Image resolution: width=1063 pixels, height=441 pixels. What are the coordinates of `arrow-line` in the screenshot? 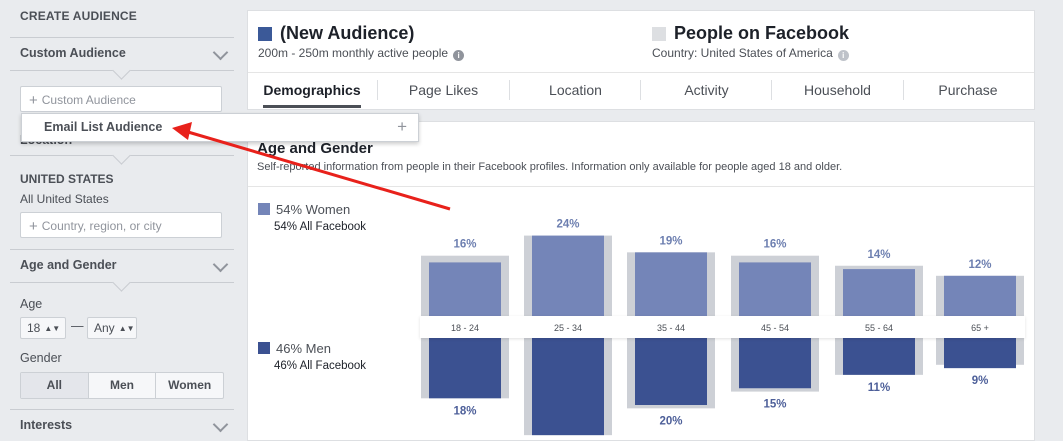 It's located at (319, 170).